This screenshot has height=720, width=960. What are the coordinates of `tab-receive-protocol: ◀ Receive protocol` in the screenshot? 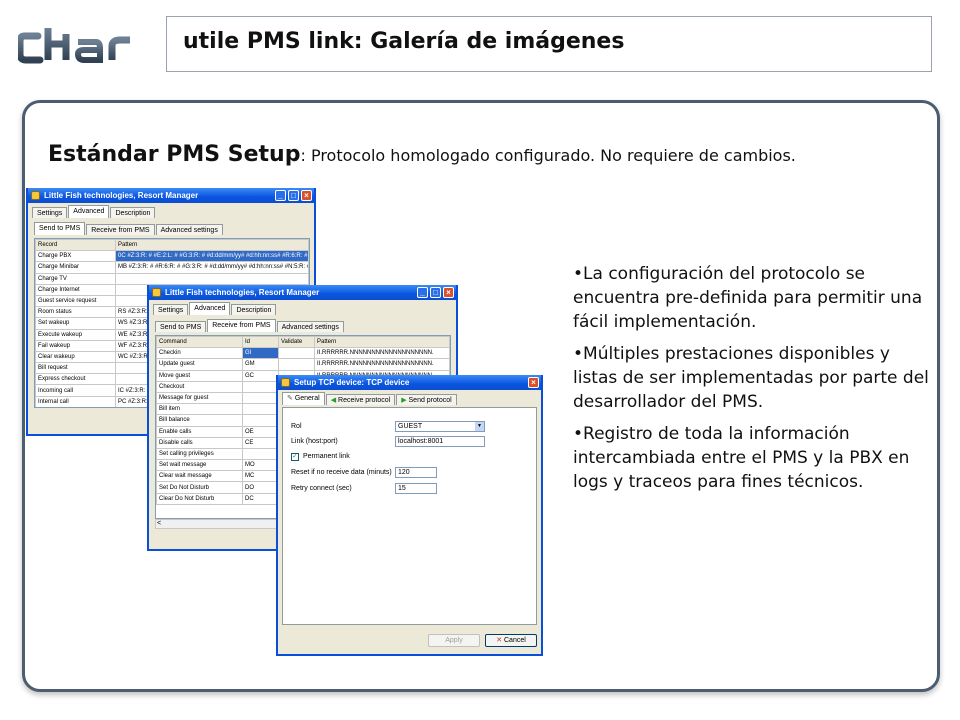 It's located at (360, 399).